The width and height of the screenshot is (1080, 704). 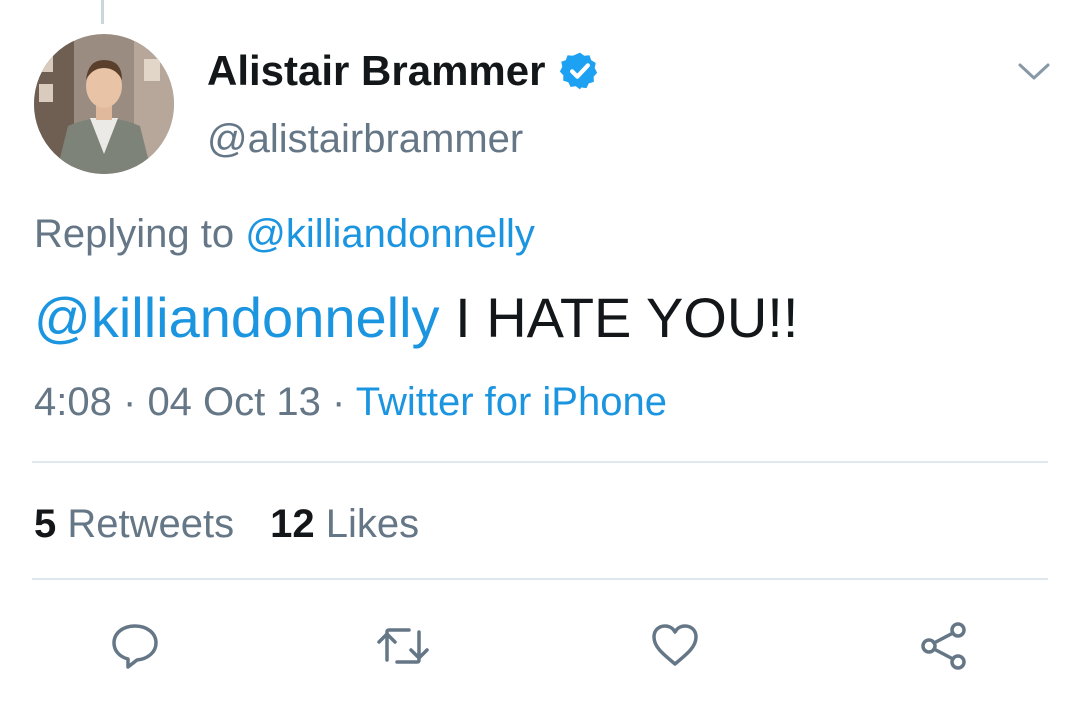 I want to click on likes-stat: 12 Likes, so click(x=344, y=524).